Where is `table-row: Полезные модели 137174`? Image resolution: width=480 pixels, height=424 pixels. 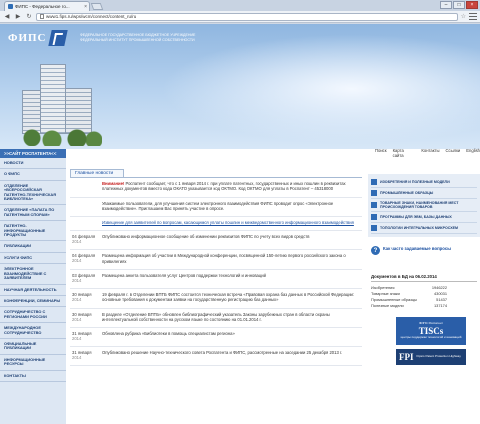 table-row: Полезные модели 137174 is located at coordinates (409, 306).